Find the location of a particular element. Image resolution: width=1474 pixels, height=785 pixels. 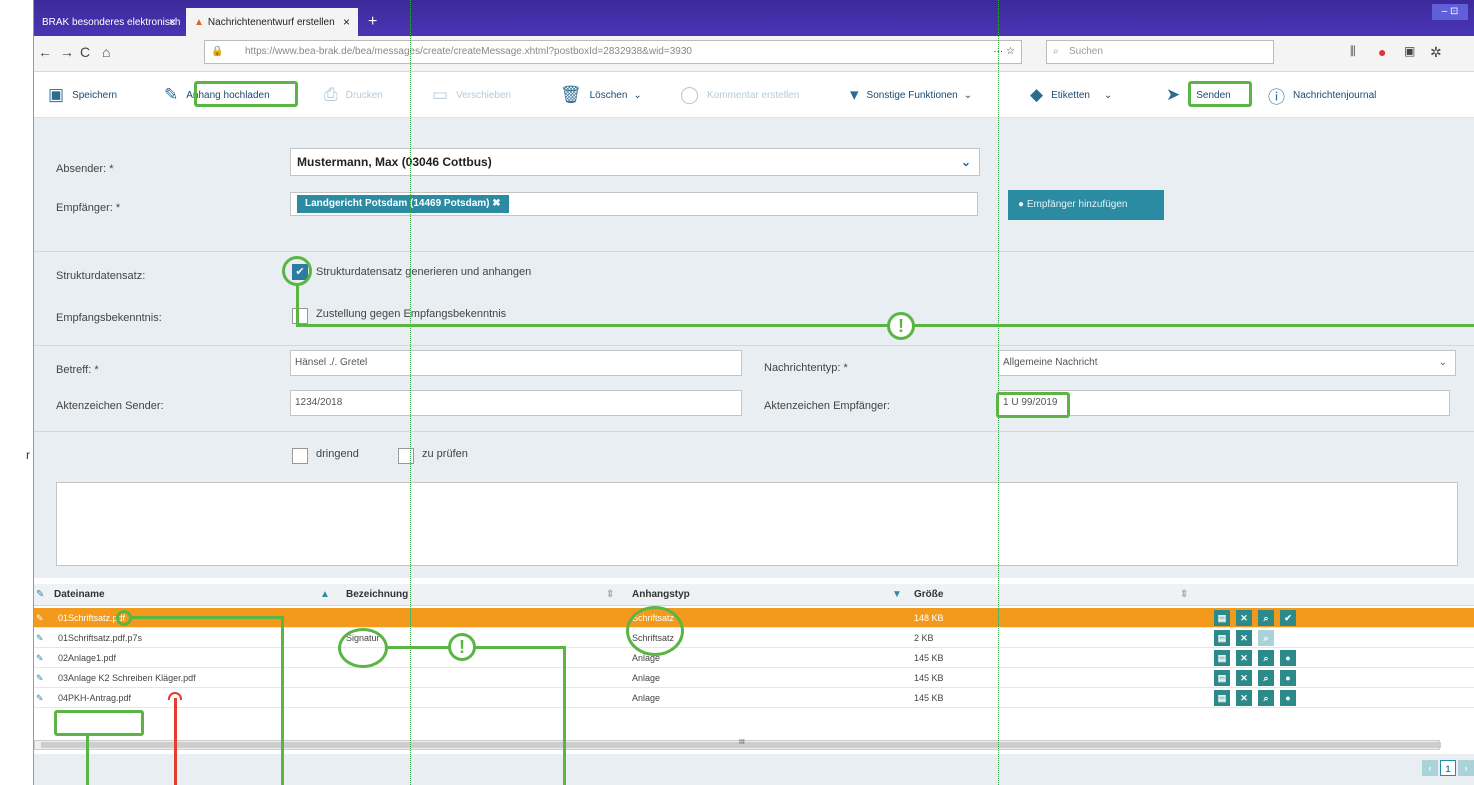

reader-icon: ▣ is located at coordinates (1409, 51).